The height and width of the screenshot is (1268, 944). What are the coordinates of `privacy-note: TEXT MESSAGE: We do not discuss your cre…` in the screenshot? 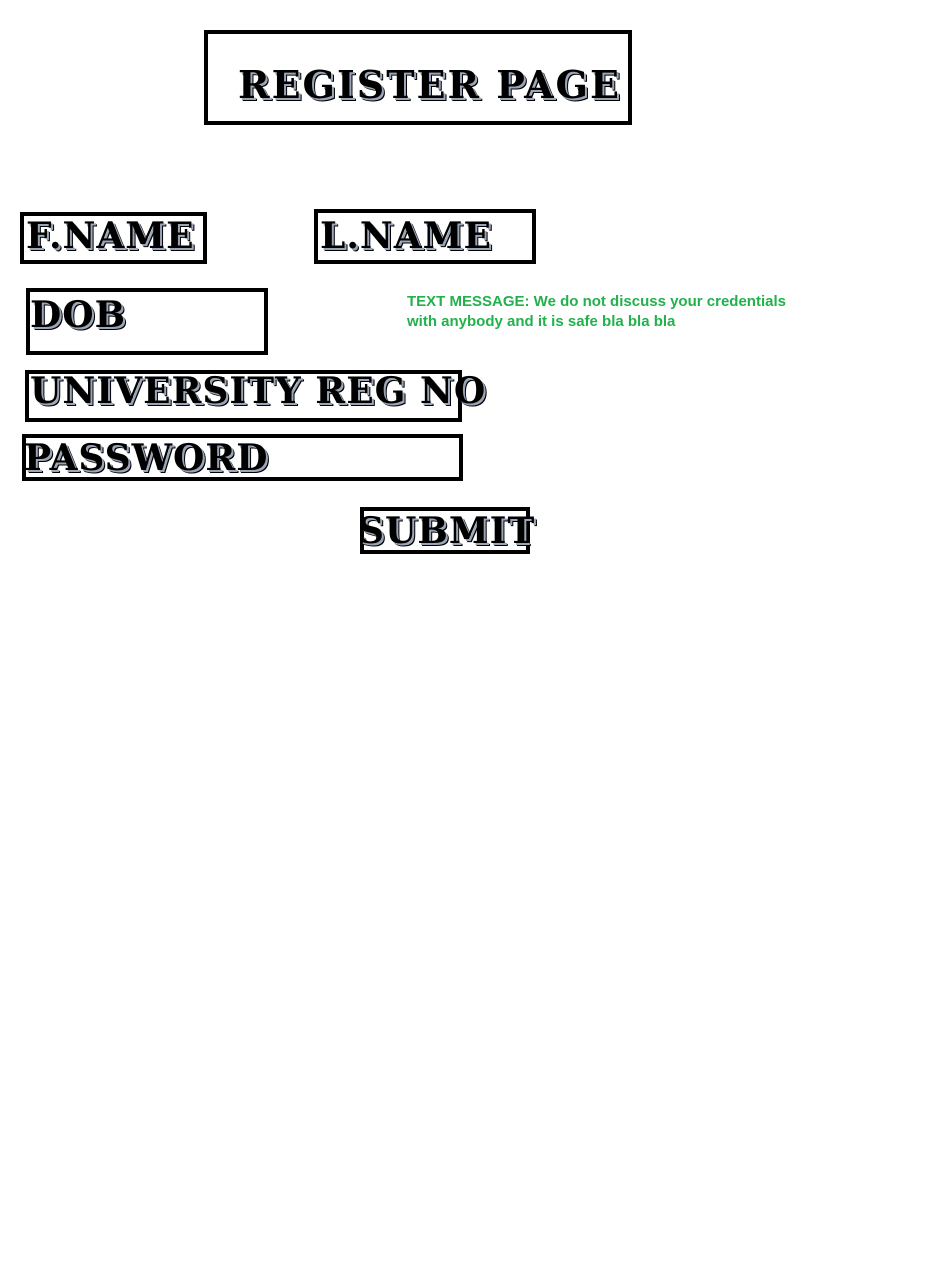 It's located at (596, 311).